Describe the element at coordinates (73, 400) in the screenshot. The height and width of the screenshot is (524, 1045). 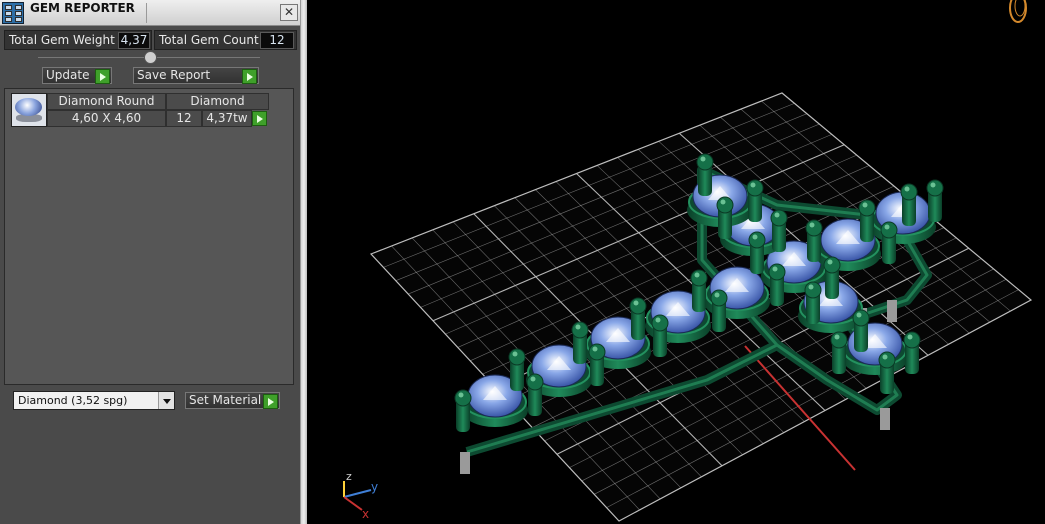
I see `material-select-value: Diamond (3,52 spg)` at that location.